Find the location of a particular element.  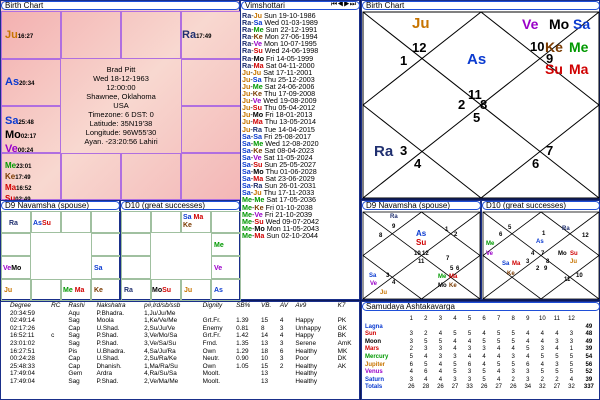

planet-label is located at coordinates (5, 374).